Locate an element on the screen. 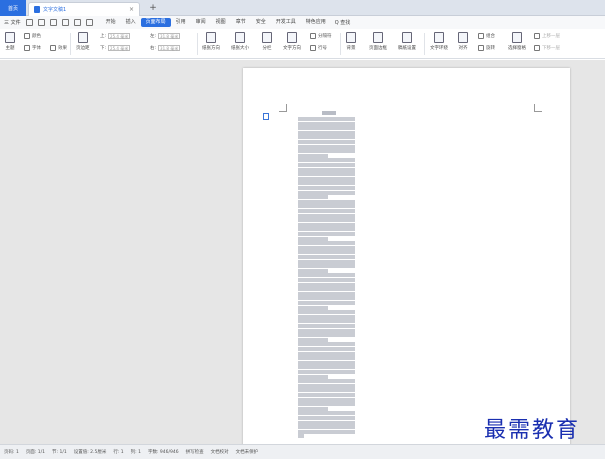  font-icon is located at coordinates (27, 48).